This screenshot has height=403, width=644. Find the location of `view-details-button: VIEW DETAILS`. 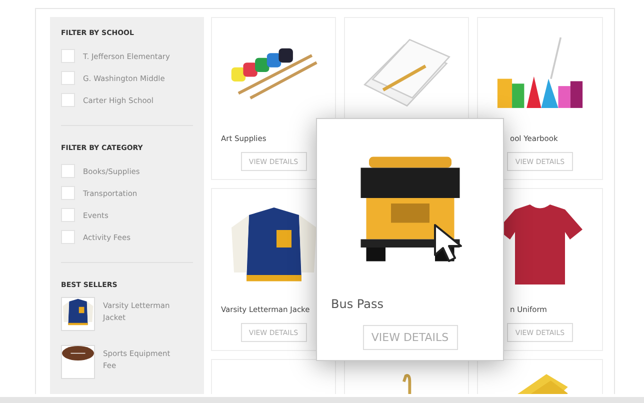

view-details-button: VIEW DETAILS is located at coordinates (410, 337).